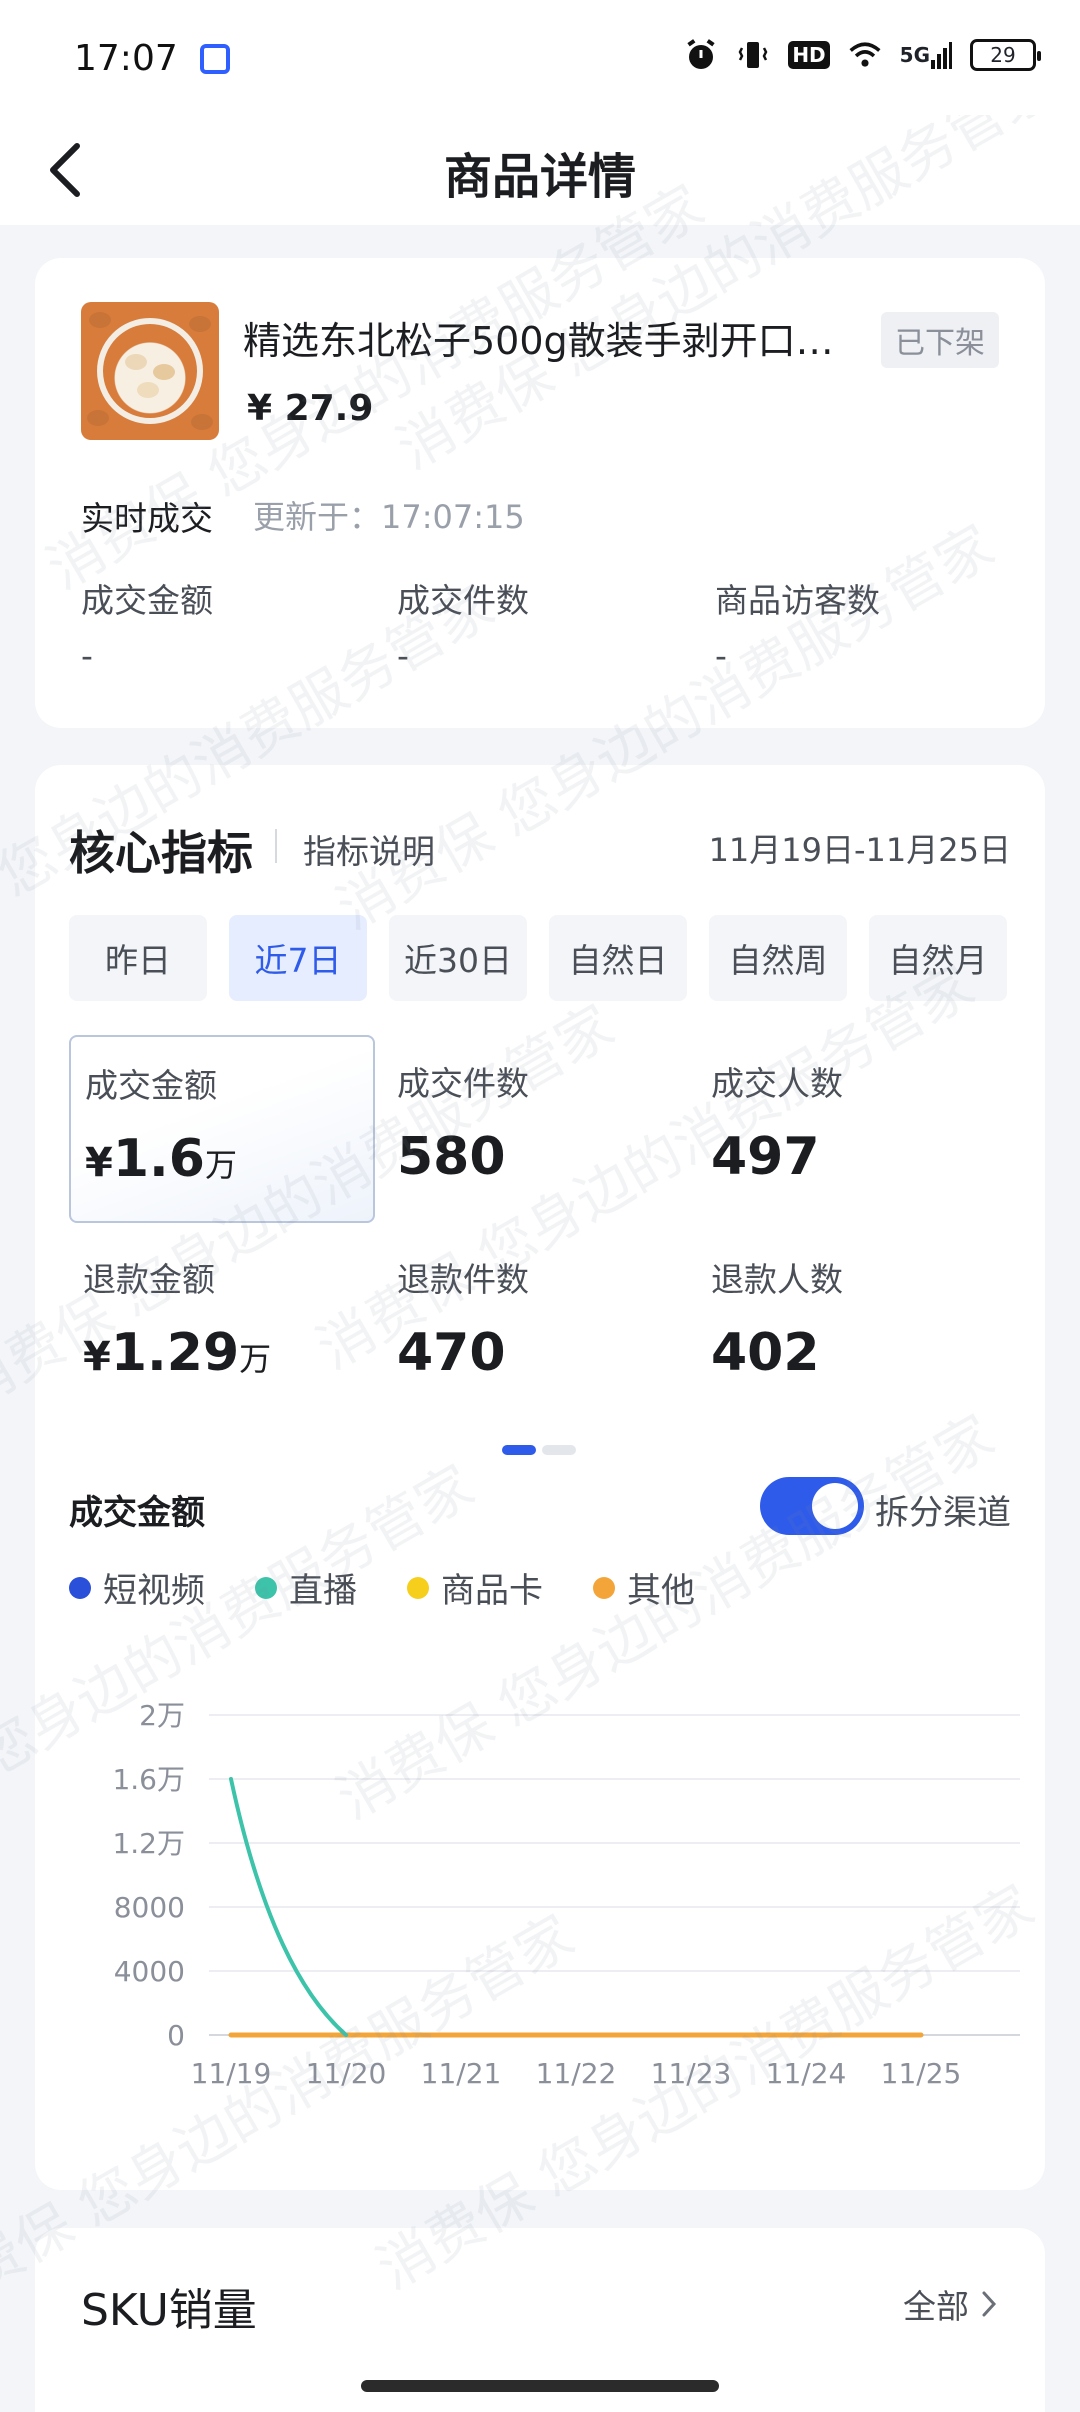  I want to click on metric-value: ¥1.29万, so click(222, 1353).